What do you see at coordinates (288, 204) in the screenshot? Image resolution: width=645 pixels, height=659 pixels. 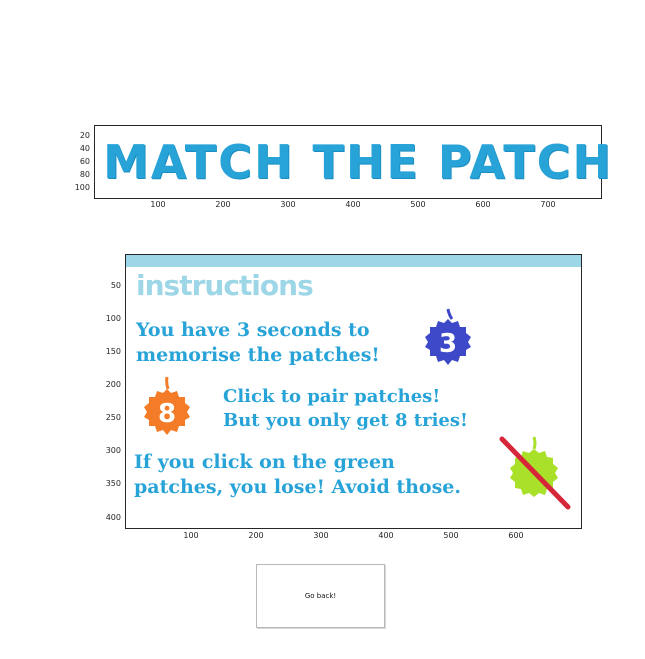 I see `title-x-tick: 300` at bounding box center [288, 204].